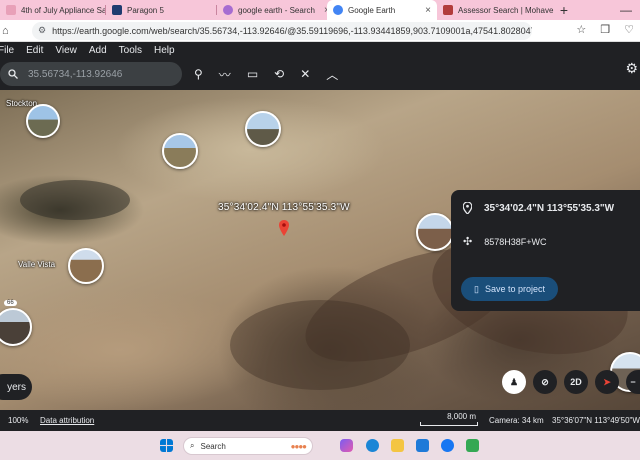  I want to click on tab-label: Assessor Search | Mohave, so click(506, 10).